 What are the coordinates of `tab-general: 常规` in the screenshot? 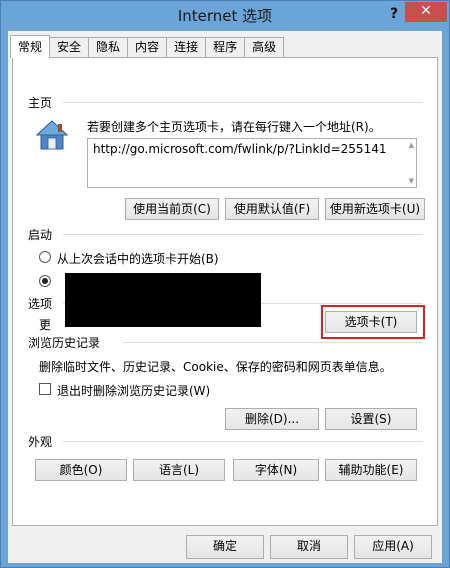 It's located at (30, 46).